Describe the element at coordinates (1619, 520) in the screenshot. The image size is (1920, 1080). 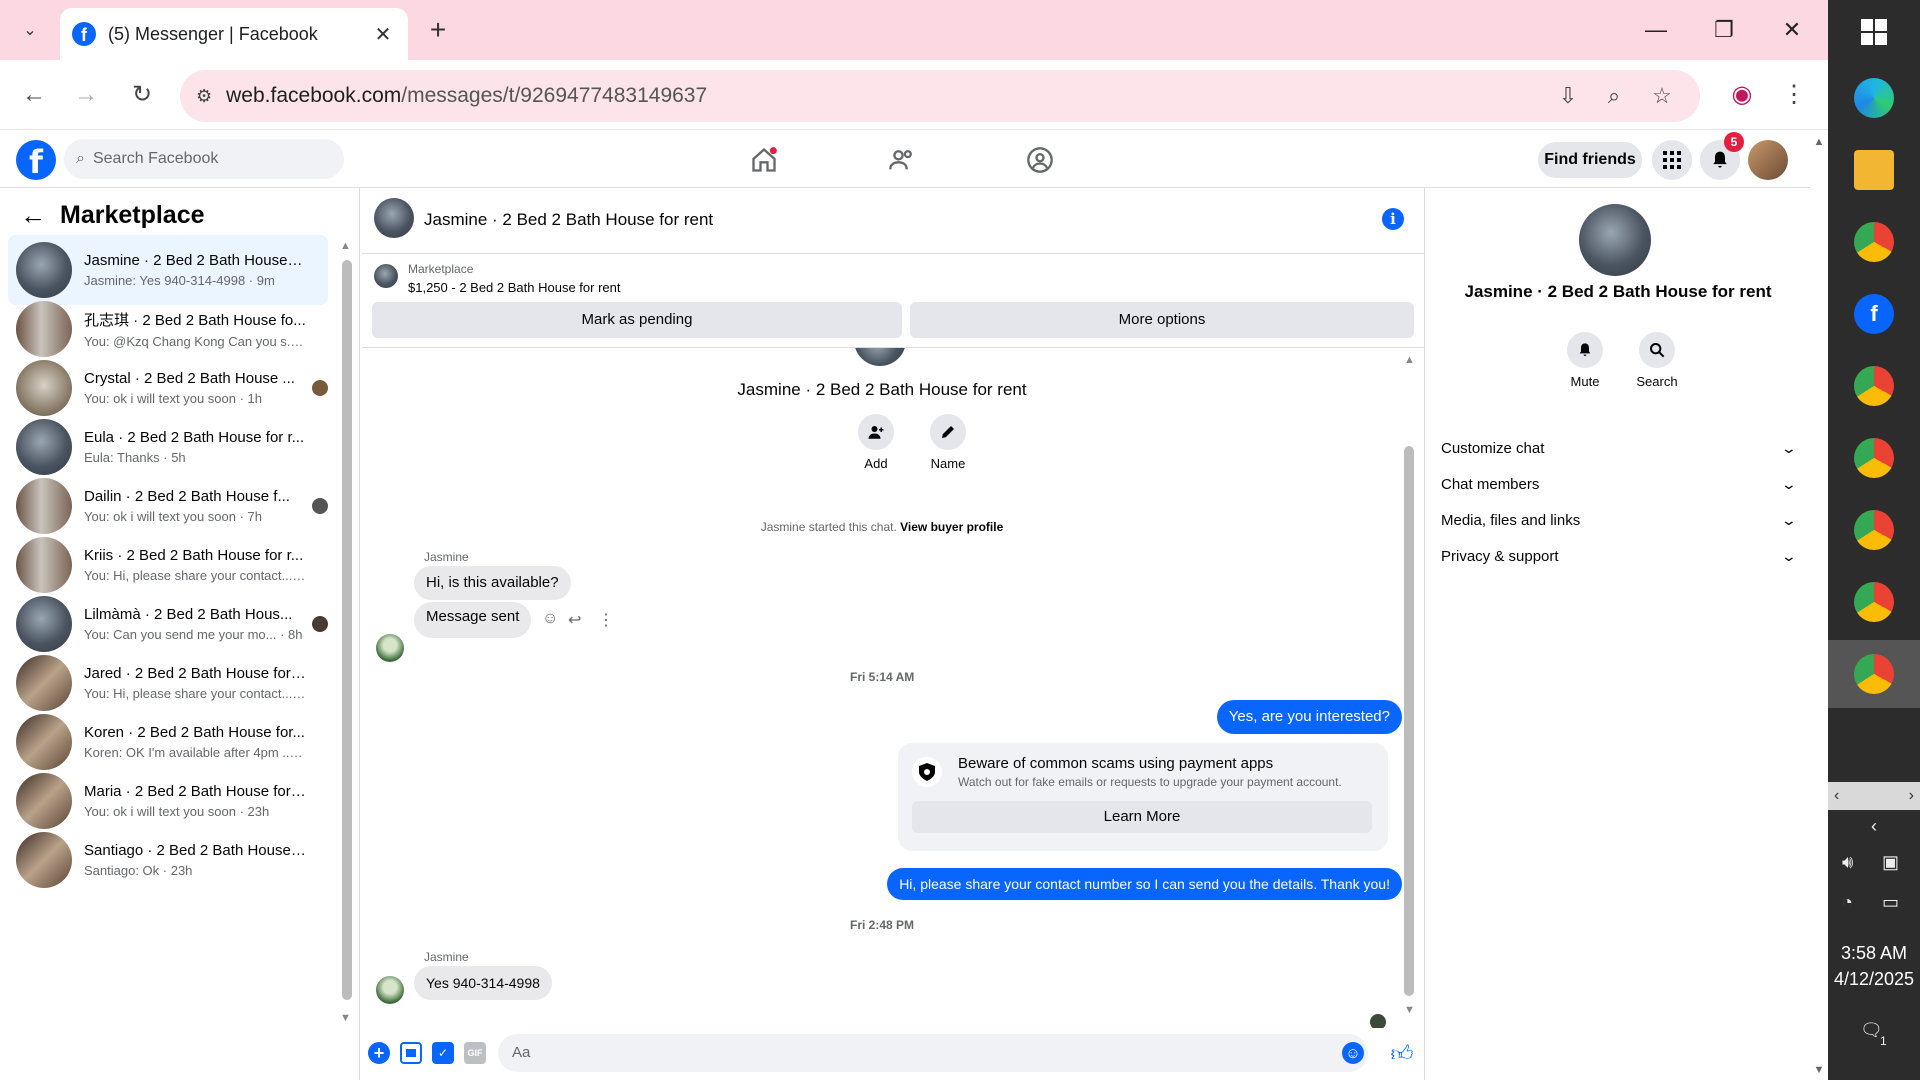
I see `media-files-links-section: Media, files and links ⌄` at that location.